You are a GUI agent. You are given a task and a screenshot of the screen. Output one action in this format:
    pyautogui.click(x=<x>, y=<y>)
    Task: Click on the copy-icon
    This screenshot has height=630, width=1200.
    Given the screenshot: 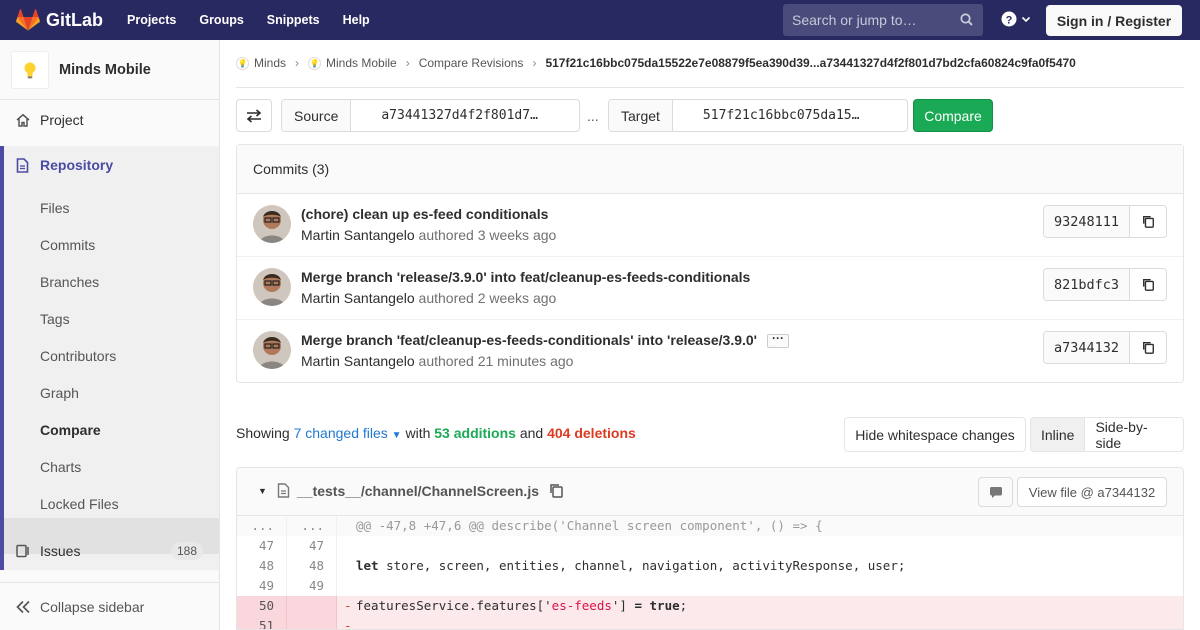 What is the action you would take?
    pyautogui.click(x=1148, y=348)
    